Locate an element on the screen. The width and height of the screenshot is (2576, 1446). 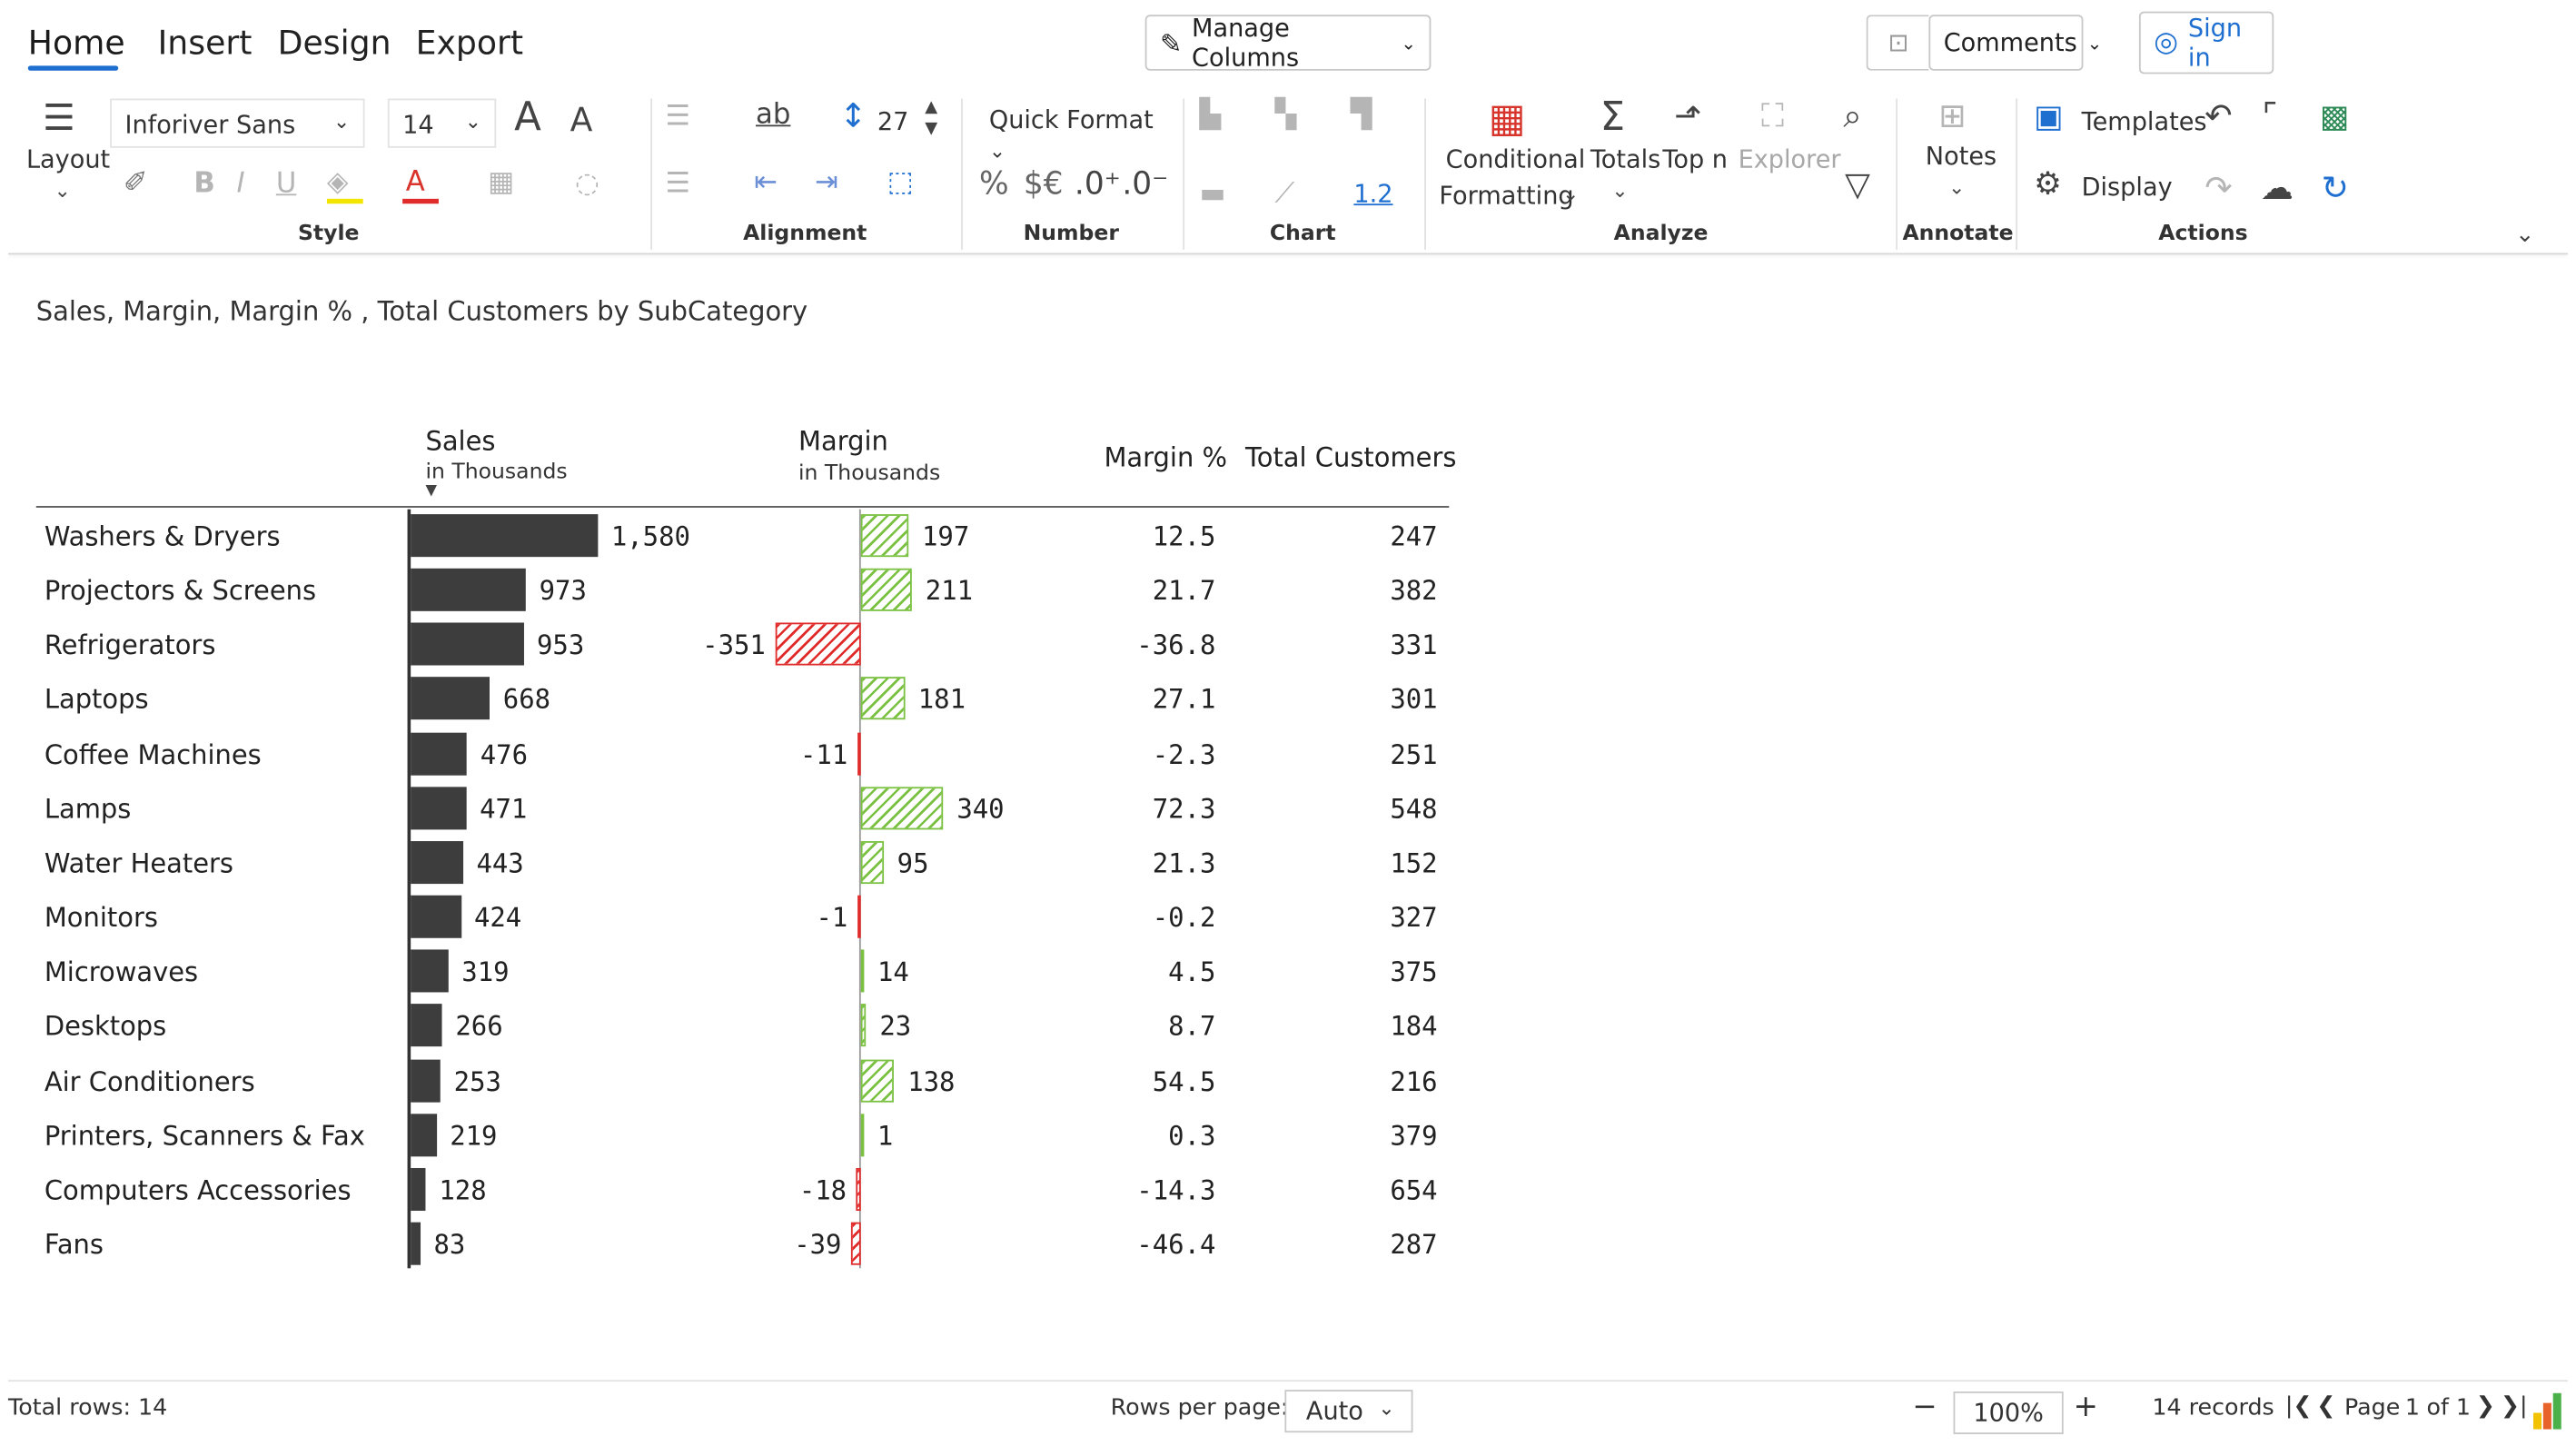
vertical-align-icon: ☰ is located at coordinates (678, 185).